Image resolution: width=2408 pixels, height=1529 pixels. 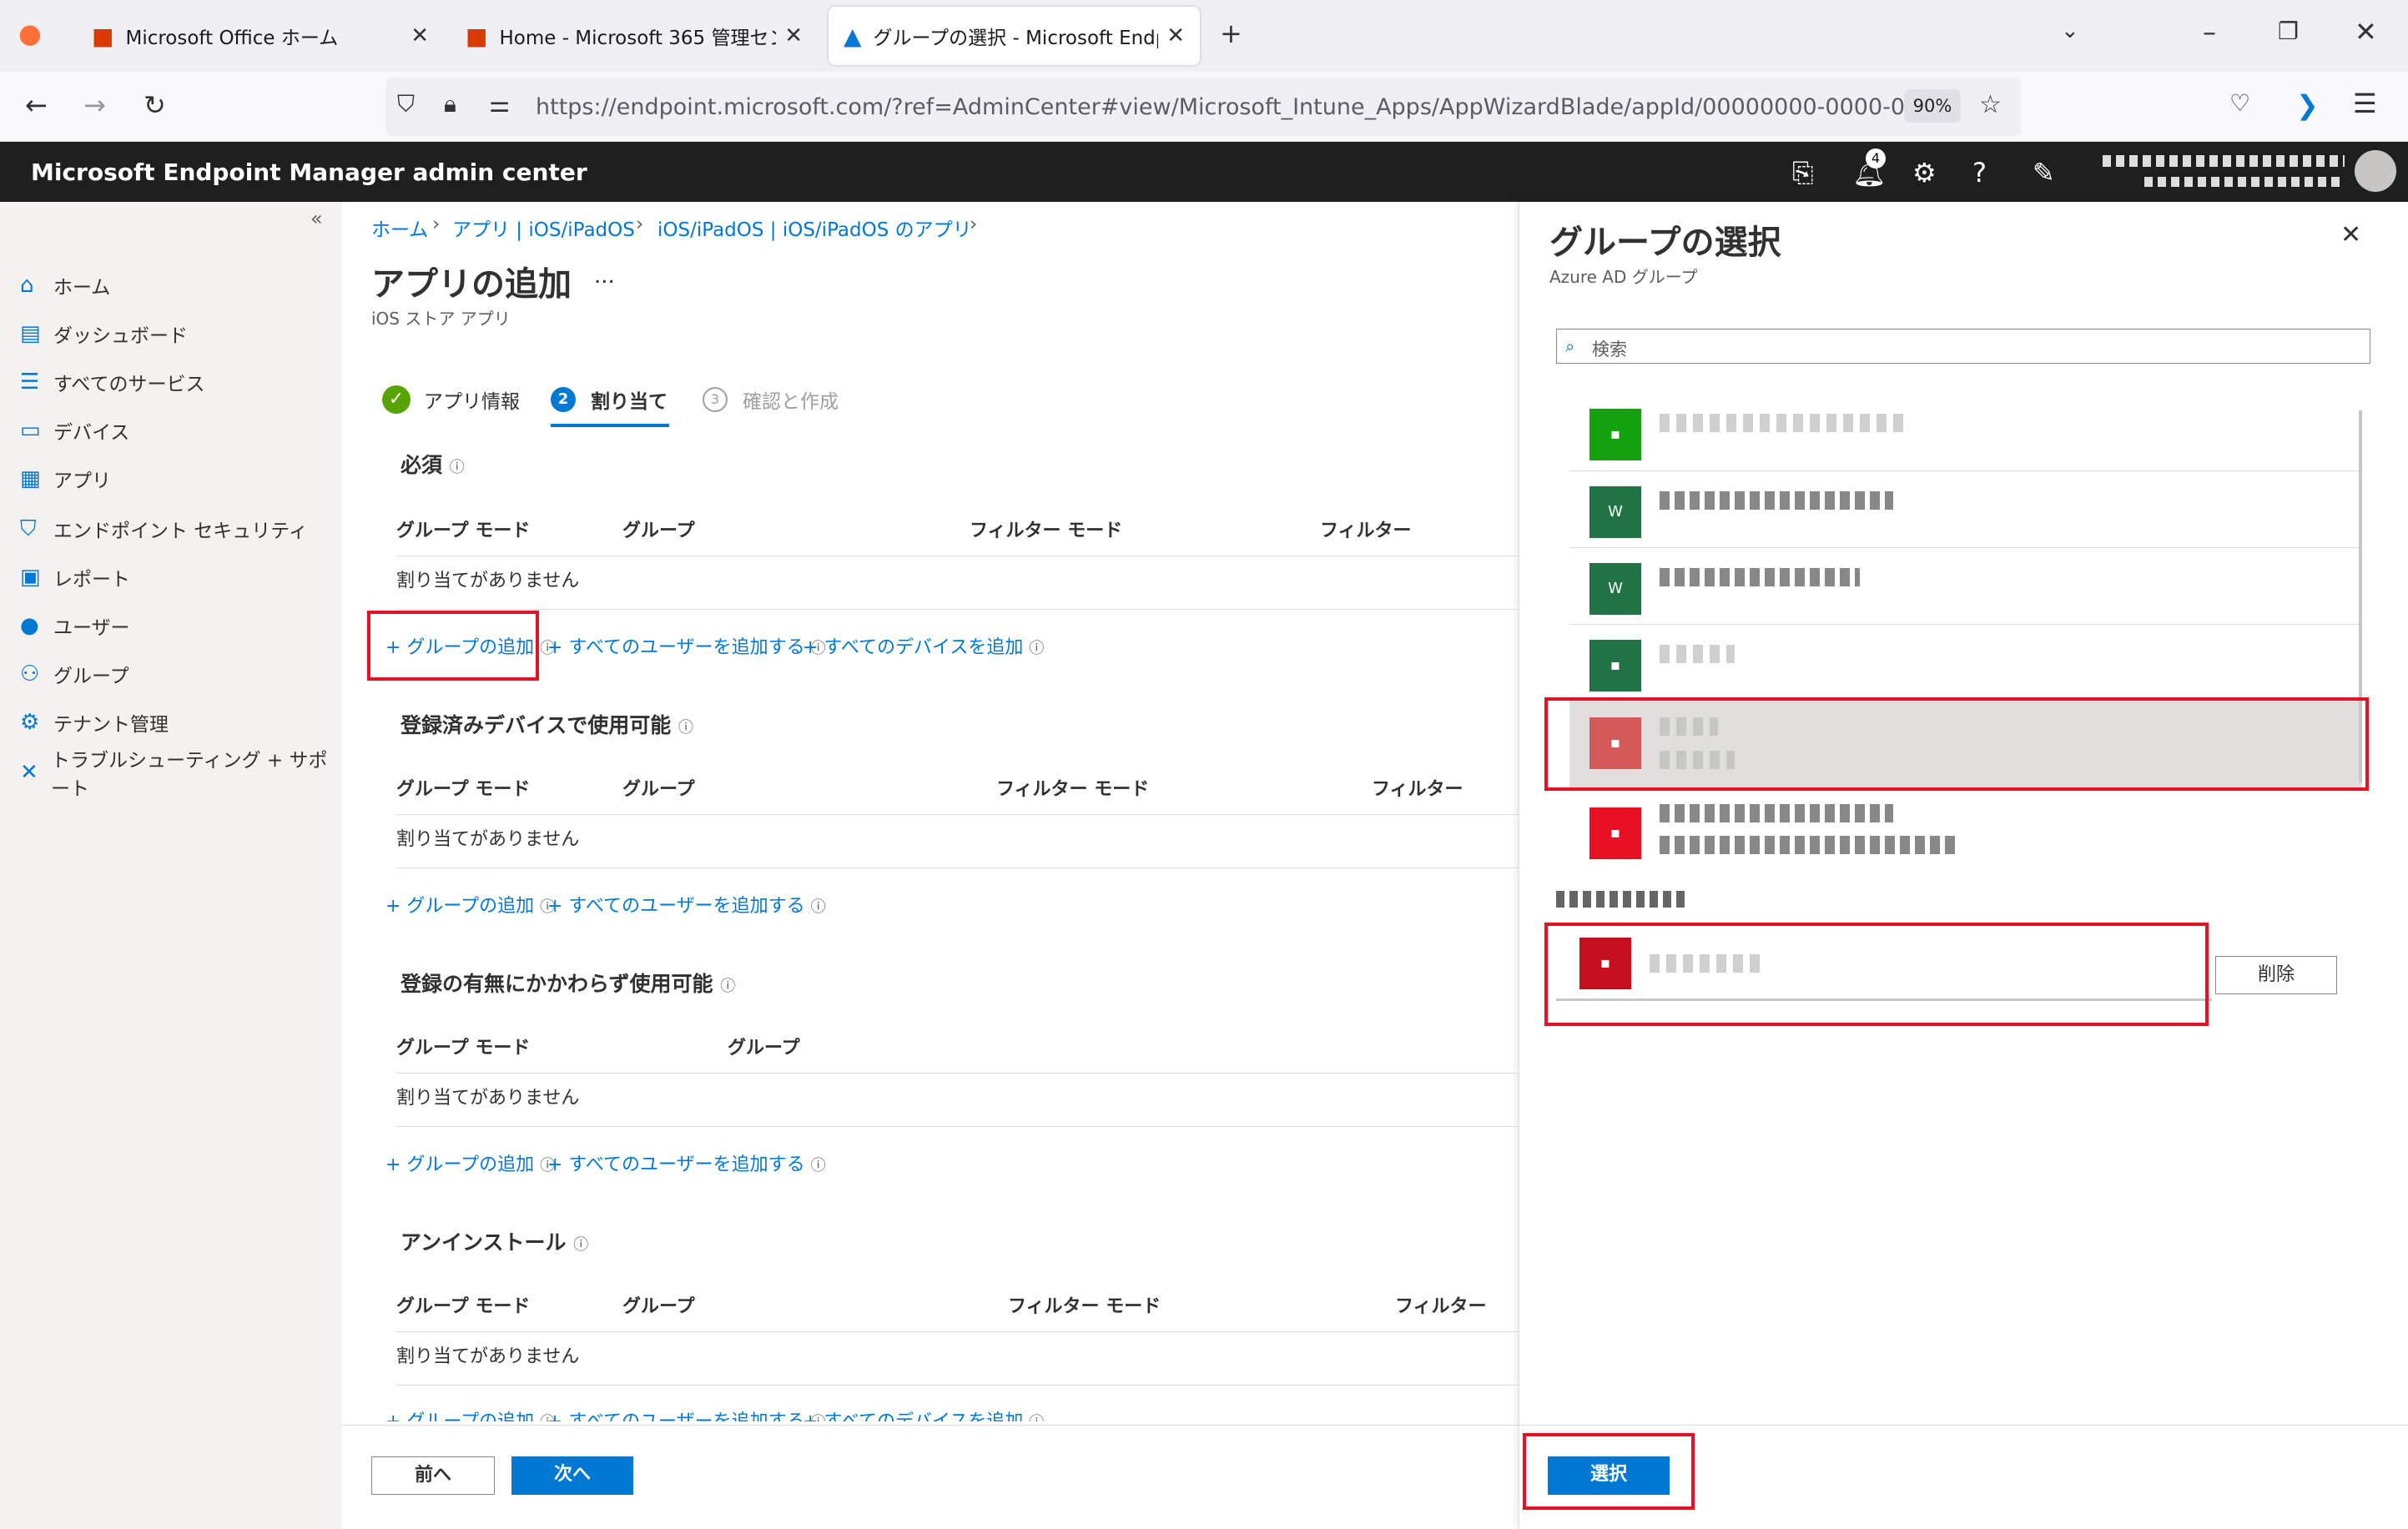 I want to click on section-uninstall-title: アンインストール ⓘ, so click(x=494, y=1242).